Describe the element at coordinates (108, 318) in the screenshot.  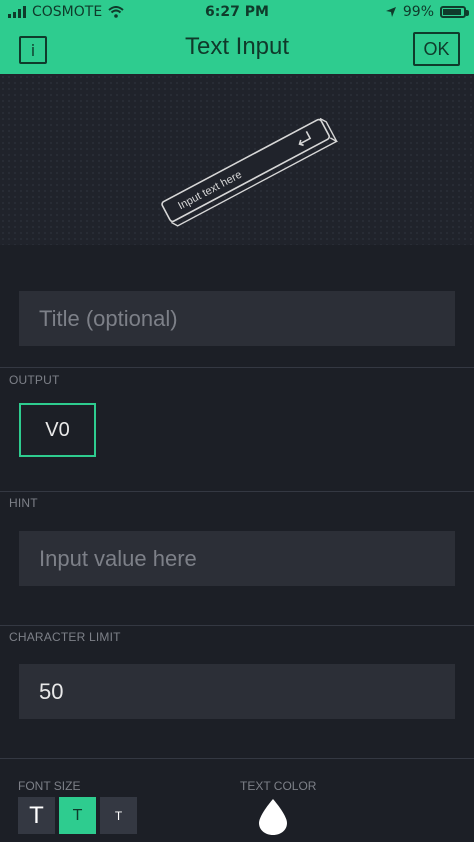
I see `title-placeholder: Title (optional)` at that location.